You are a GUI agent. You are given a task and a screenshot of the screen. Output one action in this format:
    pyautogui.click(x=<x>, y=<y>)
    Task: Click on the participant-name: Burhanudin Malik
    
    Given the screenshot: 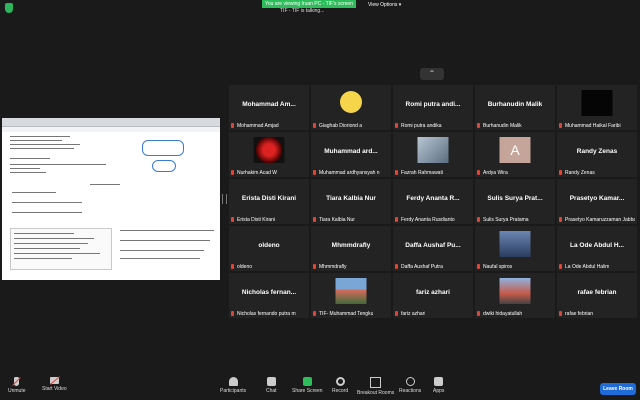 What is the action you would take?
    pyautogui.click(x=502, y=126)
    